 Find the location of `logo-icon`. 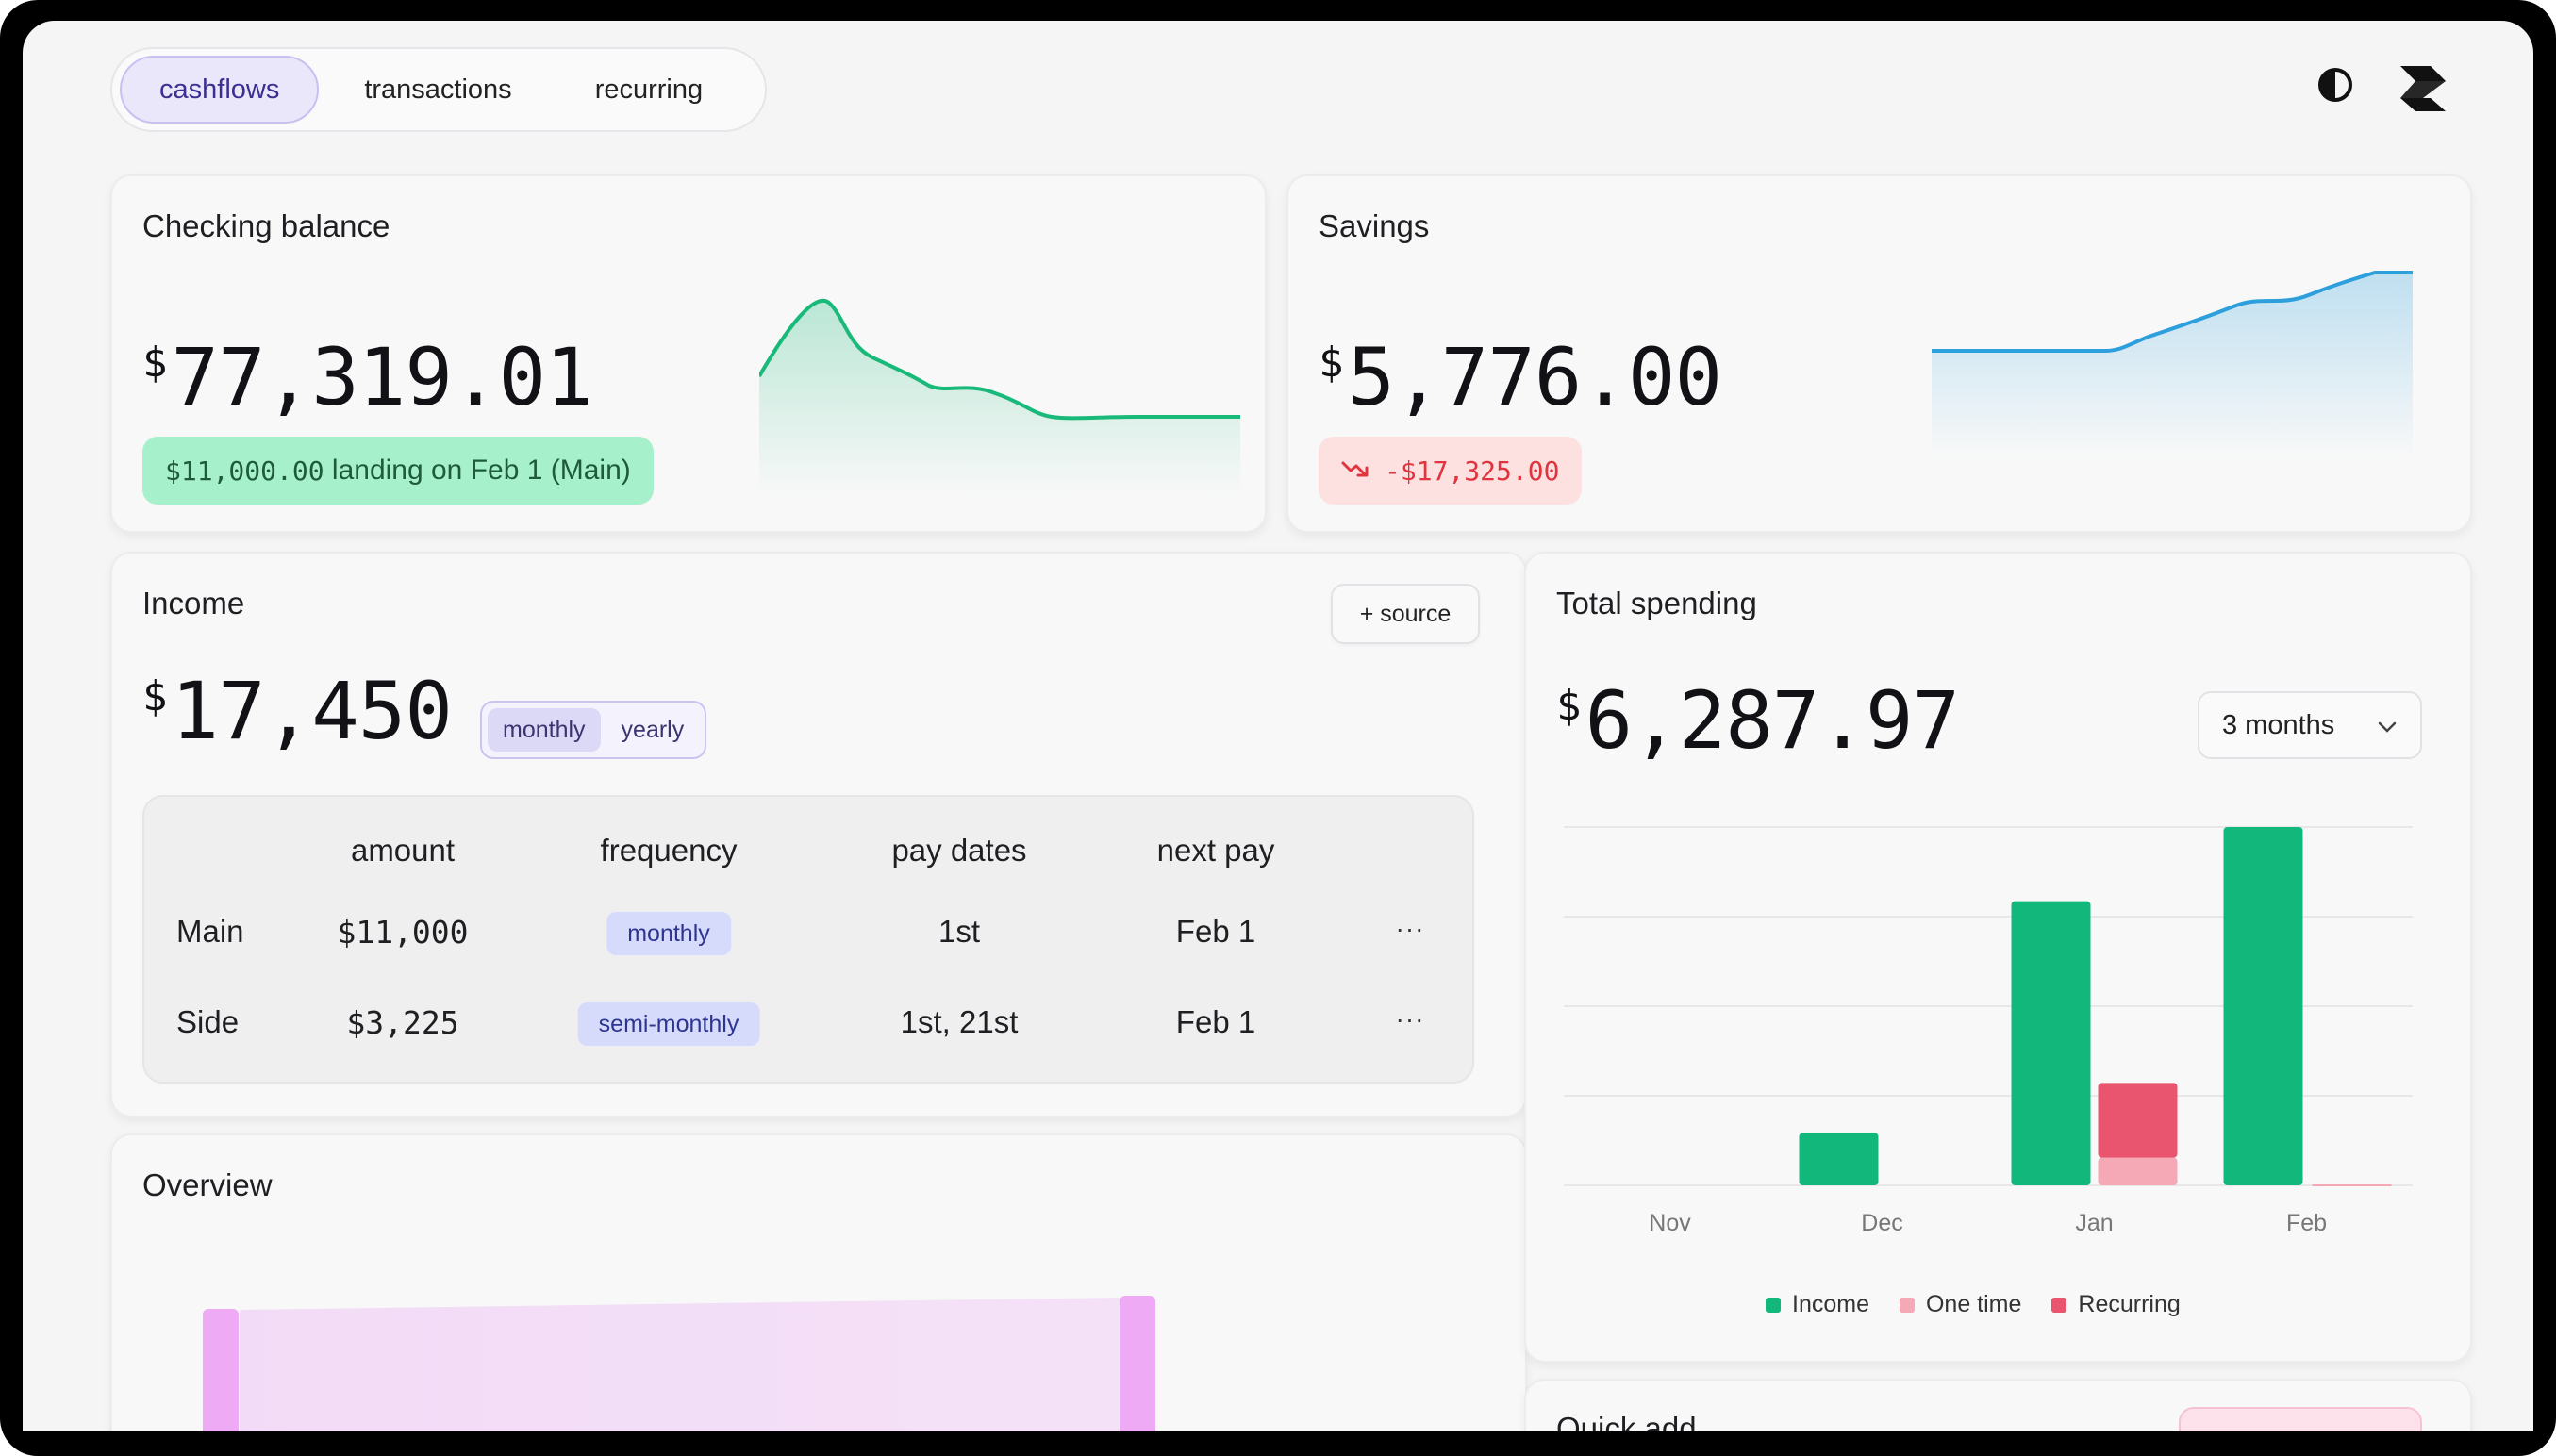

logo-icon is located at coordinates (2423, 91).